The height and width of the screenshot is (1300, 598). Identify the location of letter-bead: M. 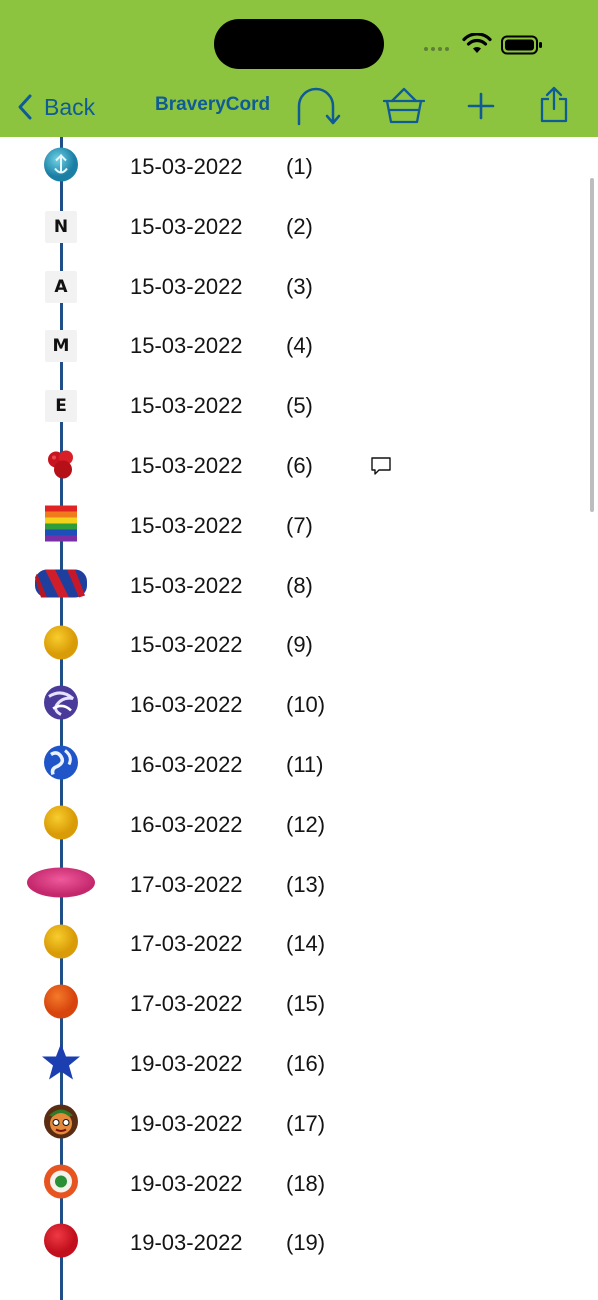
(61, 346).